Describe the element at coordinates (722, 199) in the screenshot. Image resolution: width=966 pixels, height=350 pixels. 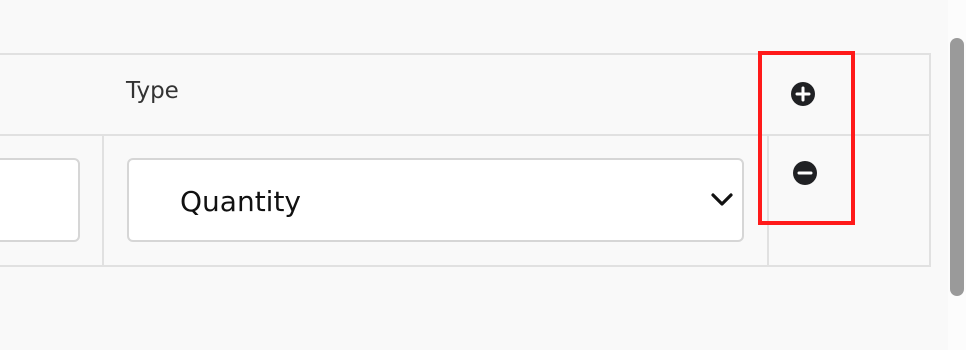
I see `chevron-down-icon` at that location.